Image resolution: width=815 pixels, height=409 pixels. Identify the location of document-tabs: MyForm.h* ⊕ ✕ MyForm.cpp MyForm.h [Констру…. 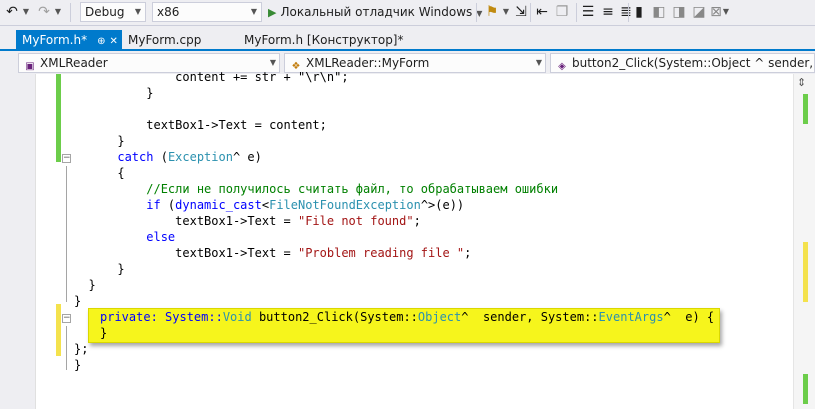
(407, 39).